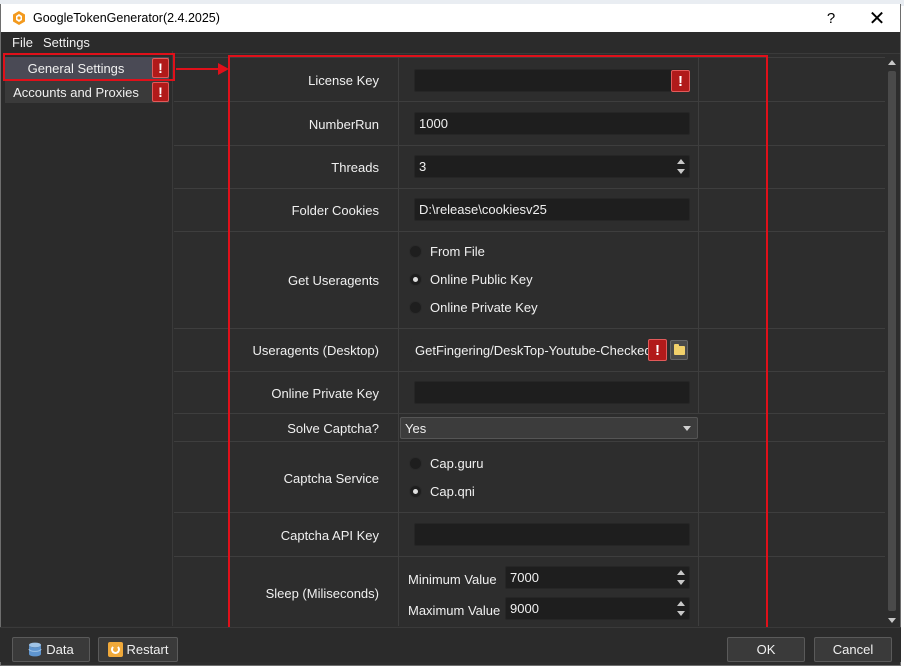 Image resolution: width=904 pixels, height=666 pixels. I want to click on restart-button: Restart, so click(138, 649).